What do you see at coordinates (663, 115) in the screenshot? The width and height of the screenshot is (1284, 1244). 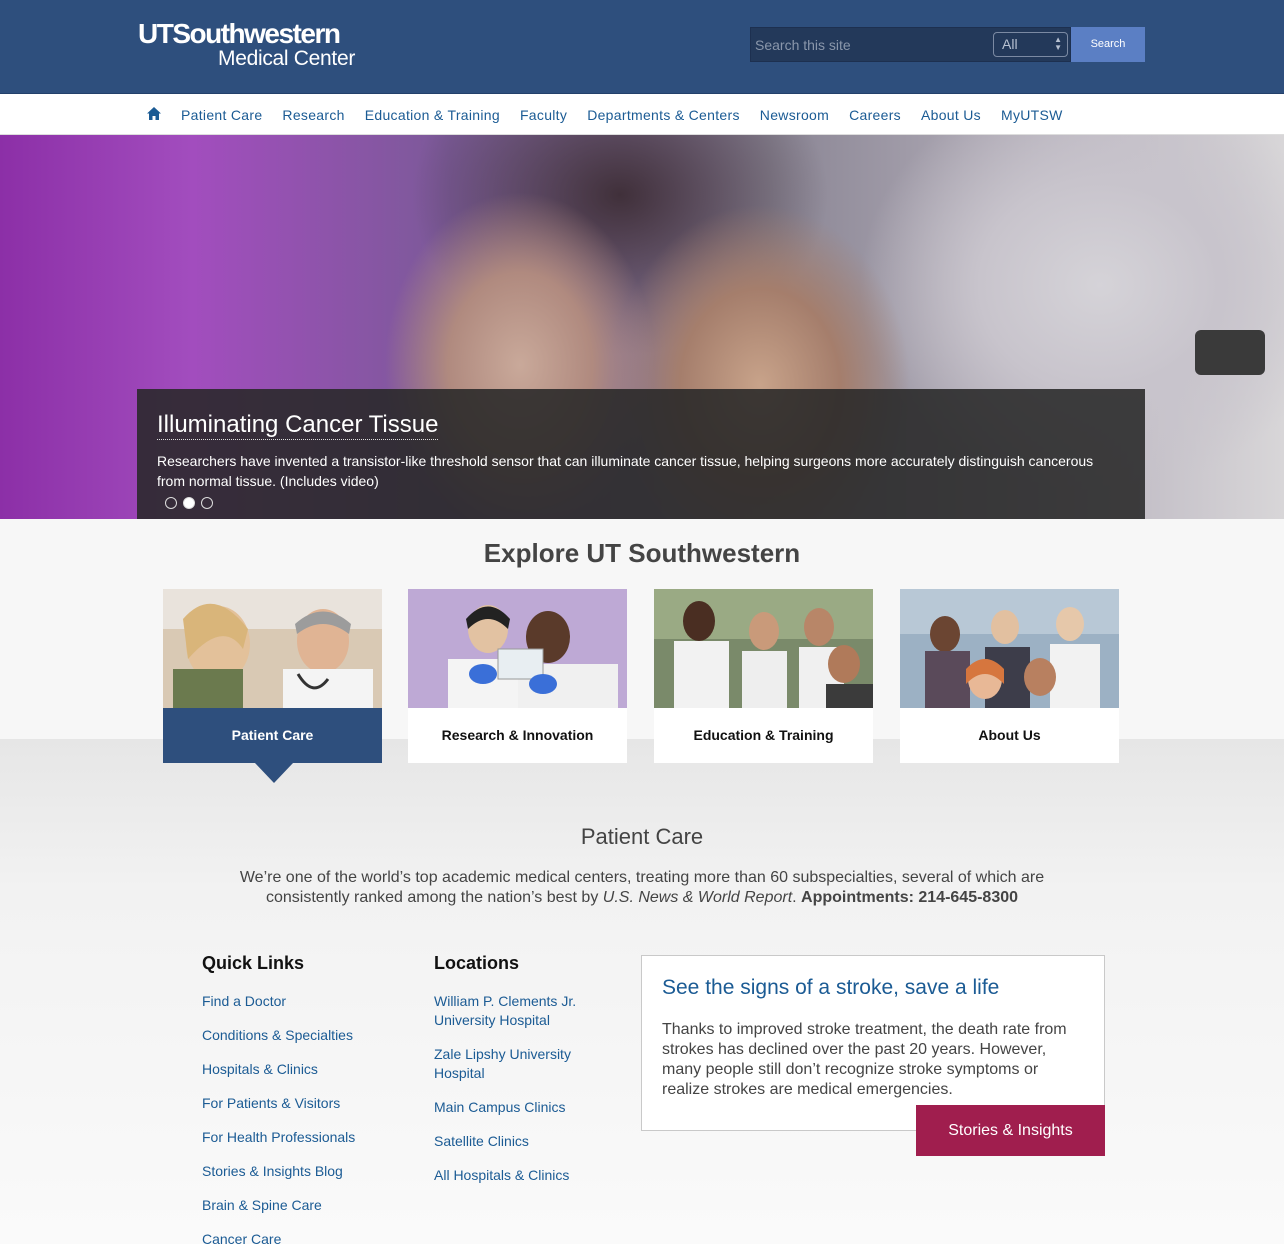 I see `nav-item-departments-centers: Departments & Centers` at bounding box center [663, 115].